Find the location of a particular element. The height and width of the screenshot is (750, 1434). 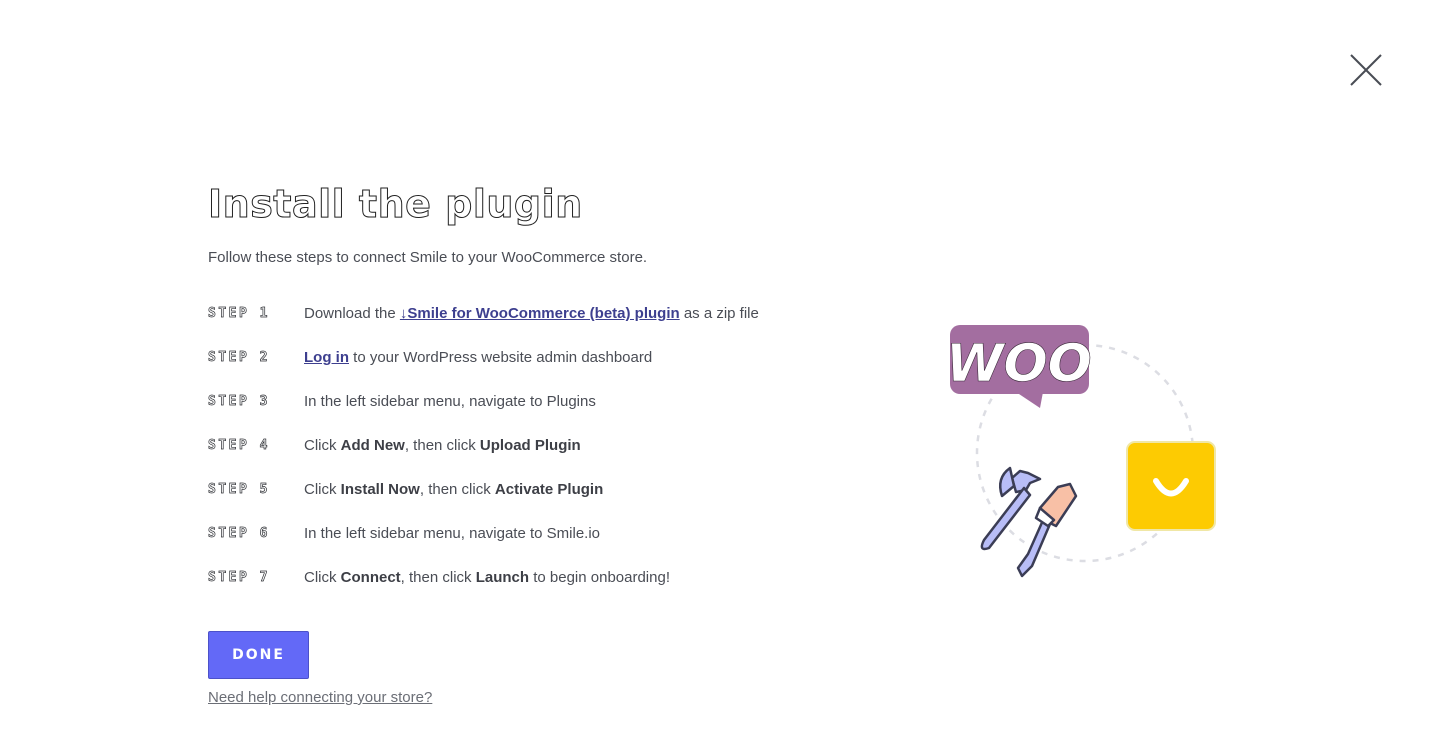

step-text: Click Add New, then click Upload Plugin is located at coordinates (442, 446).